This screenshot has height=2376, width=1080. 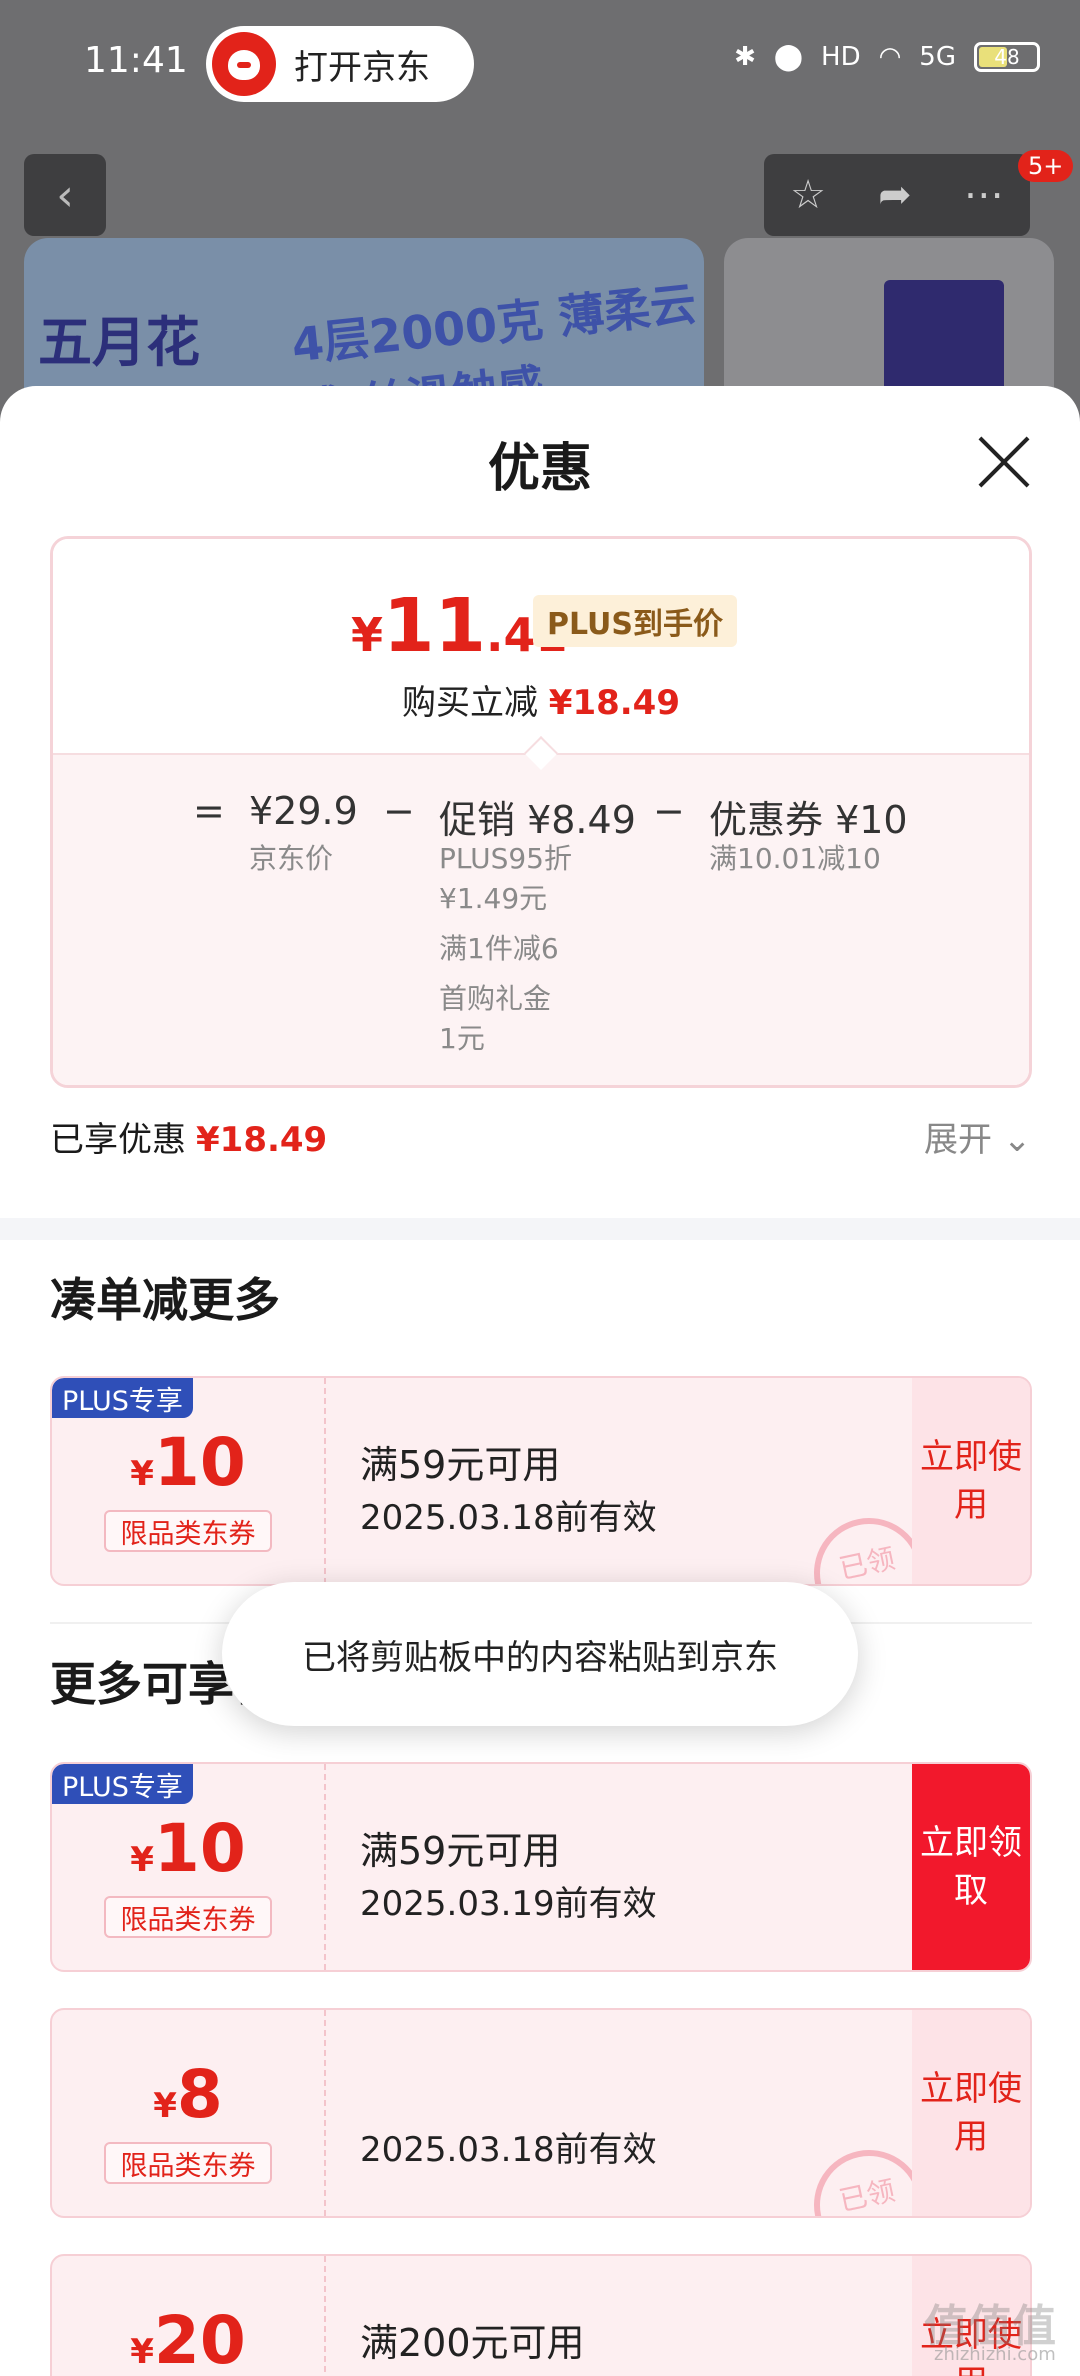 What do you see at coordinates (291, 858) in the screenshot?
I see `jd-price-label: 京东价` at bounding box center [291, 858].